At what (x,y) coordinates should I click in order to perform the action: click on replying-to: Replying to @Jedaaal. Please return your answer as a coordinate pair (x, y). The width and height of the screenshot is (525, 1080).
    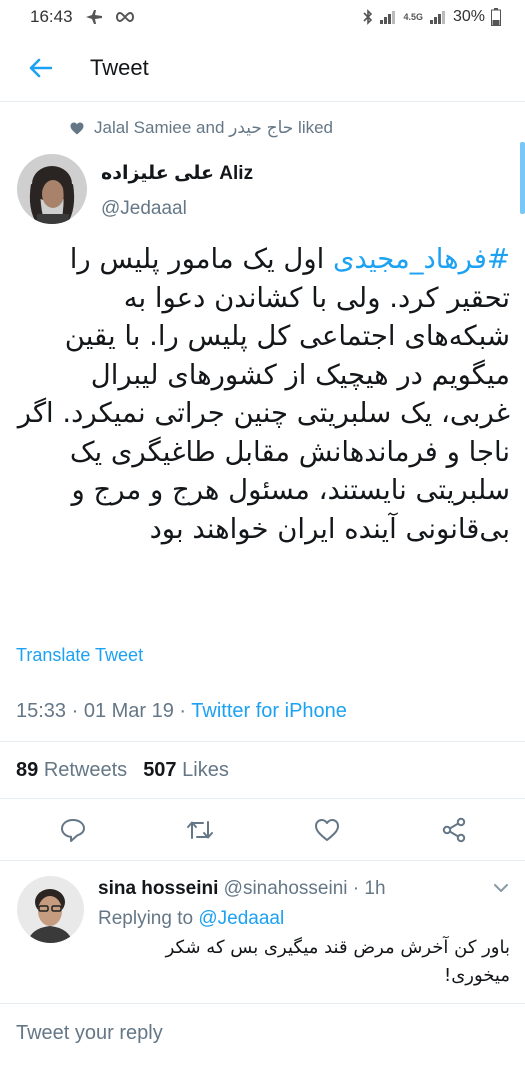
    Looking at the image, I should click on (191, 919).